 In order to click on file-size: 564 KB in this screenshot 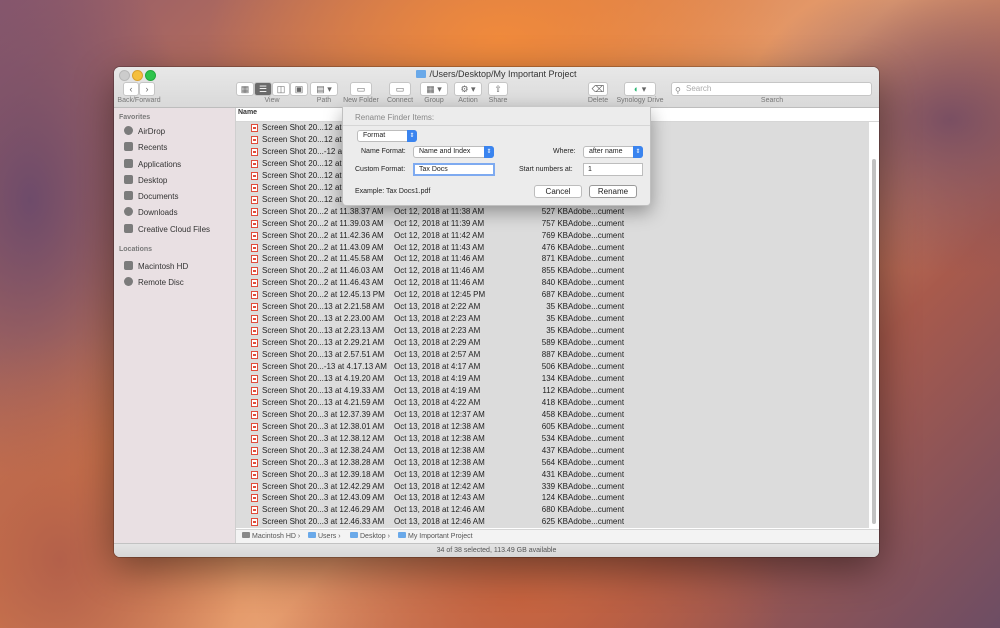, I will do `click(554, 462)`.